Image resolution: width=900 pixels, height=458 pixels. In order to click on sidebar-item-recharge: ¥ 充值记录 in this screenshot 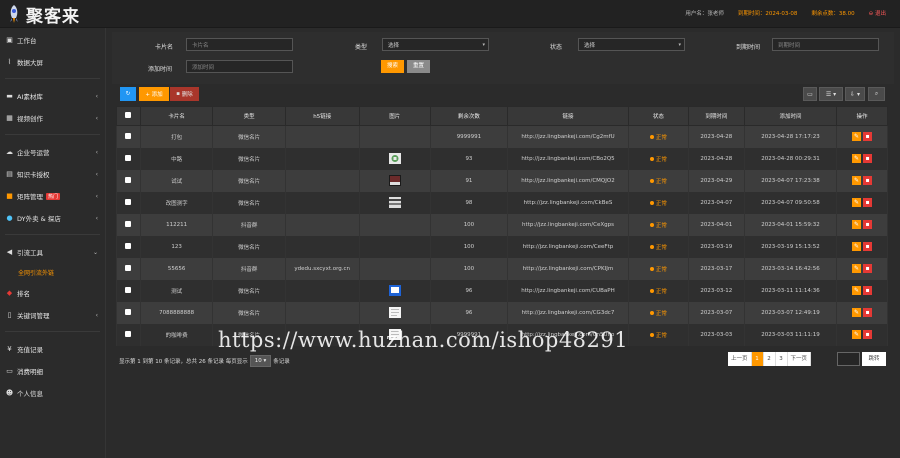, I will do `click(53, 349)`.